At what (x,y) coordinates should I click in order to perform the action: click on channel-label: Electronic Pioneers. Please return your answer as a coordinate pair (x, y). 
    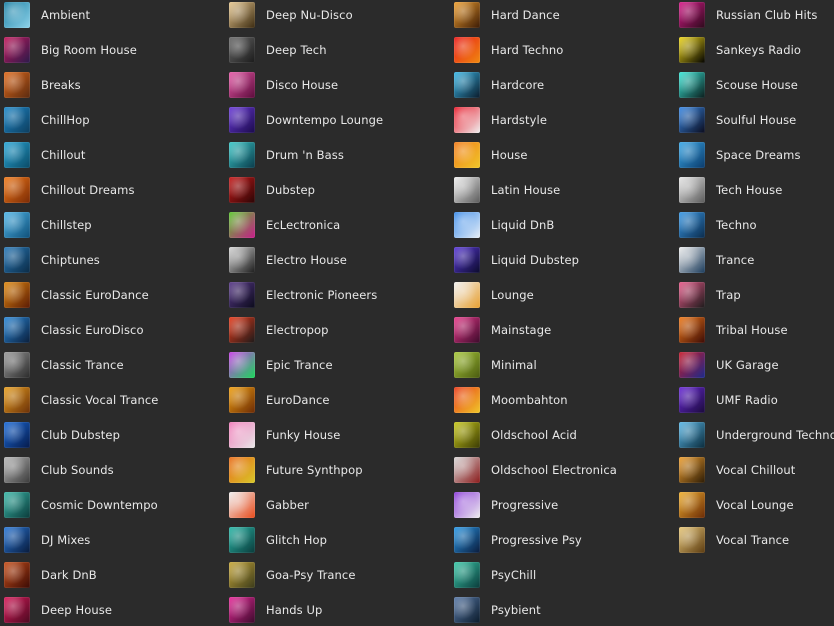
    Looking at the image, I should click on (322, 295).